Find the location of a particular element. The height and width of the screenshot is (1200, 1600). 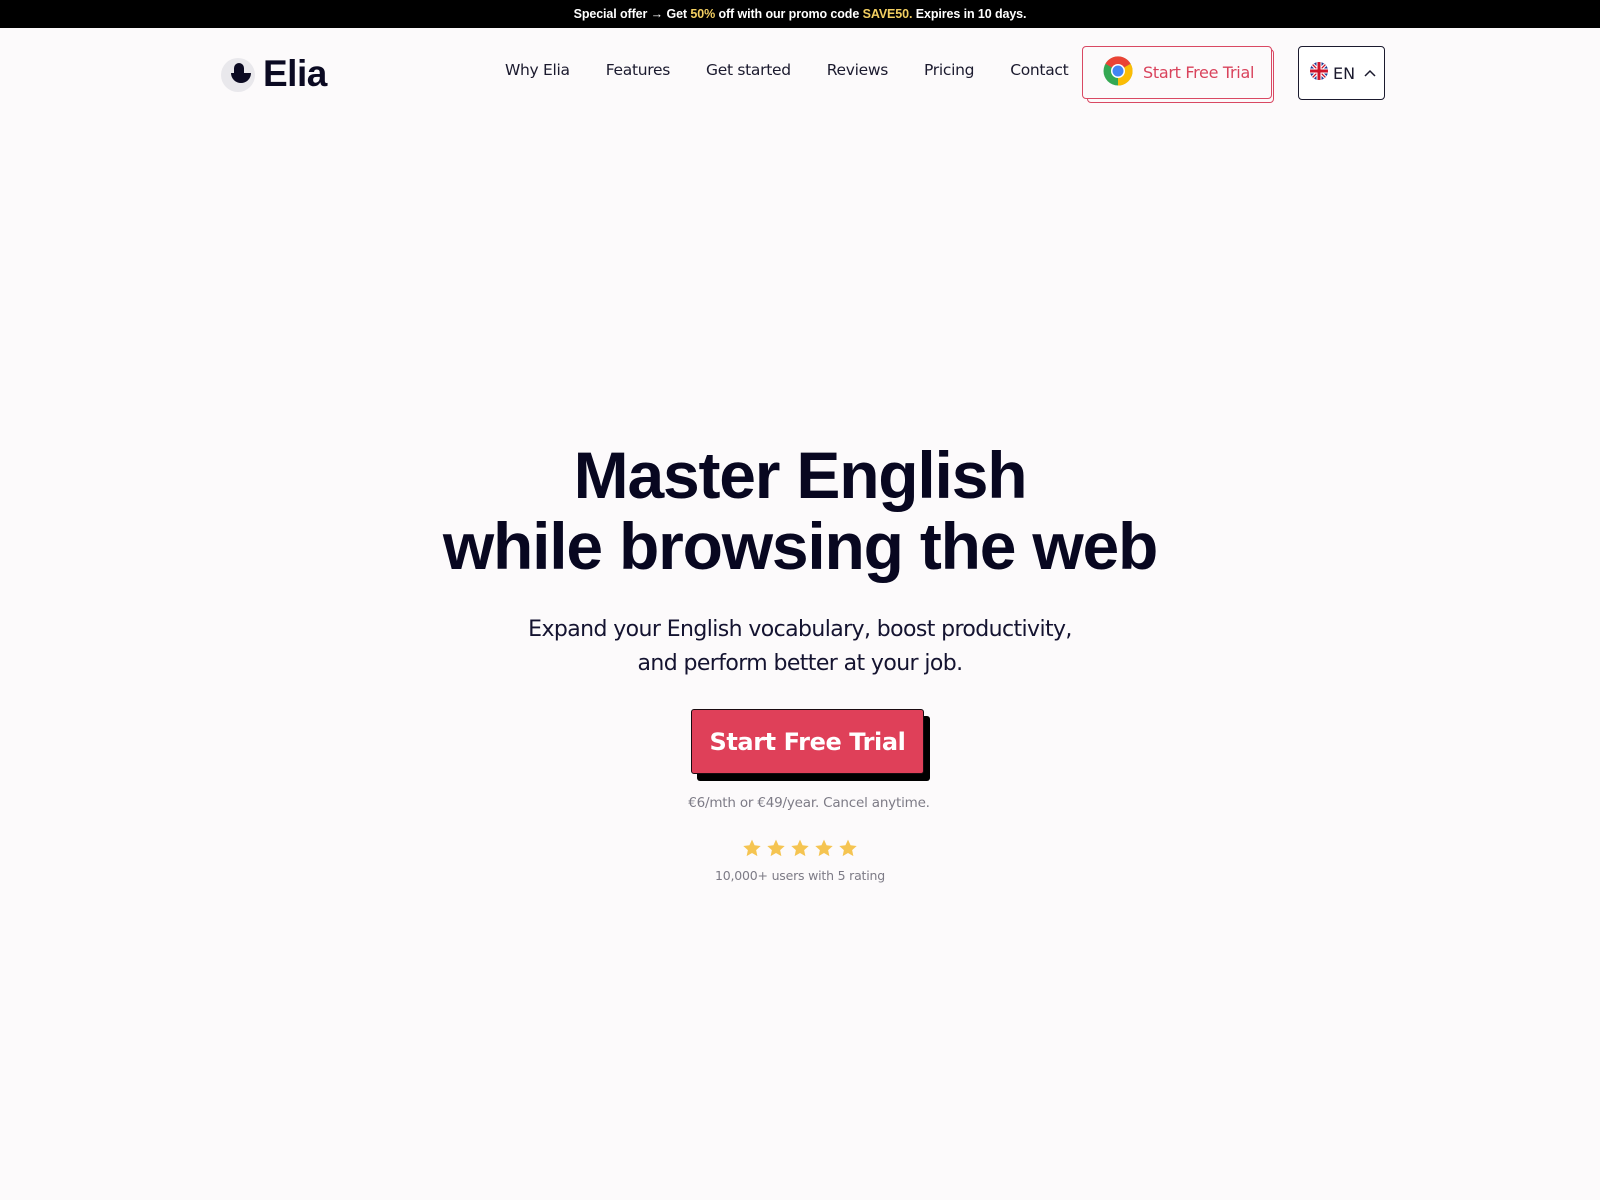

chevron-up-icon is located at coordinates (1370, 73).